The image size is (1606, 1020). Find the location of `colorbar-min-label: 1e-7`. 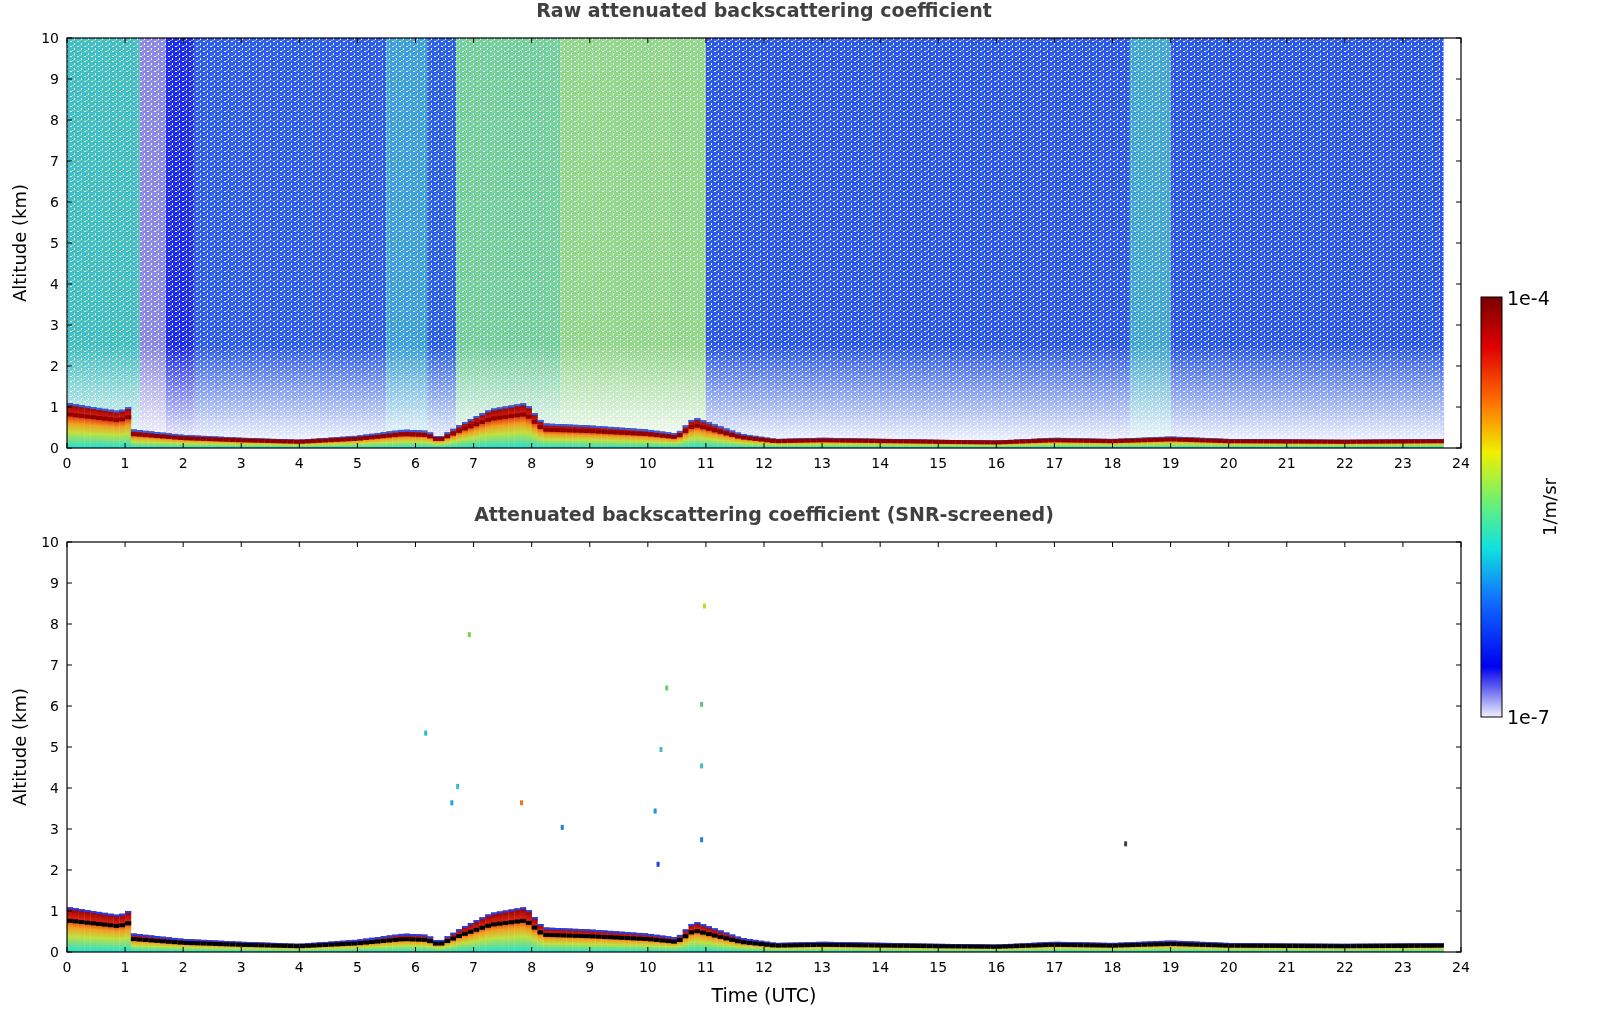

colorbar-min-label: 1e-7 is located at coordinates (1528, 717).